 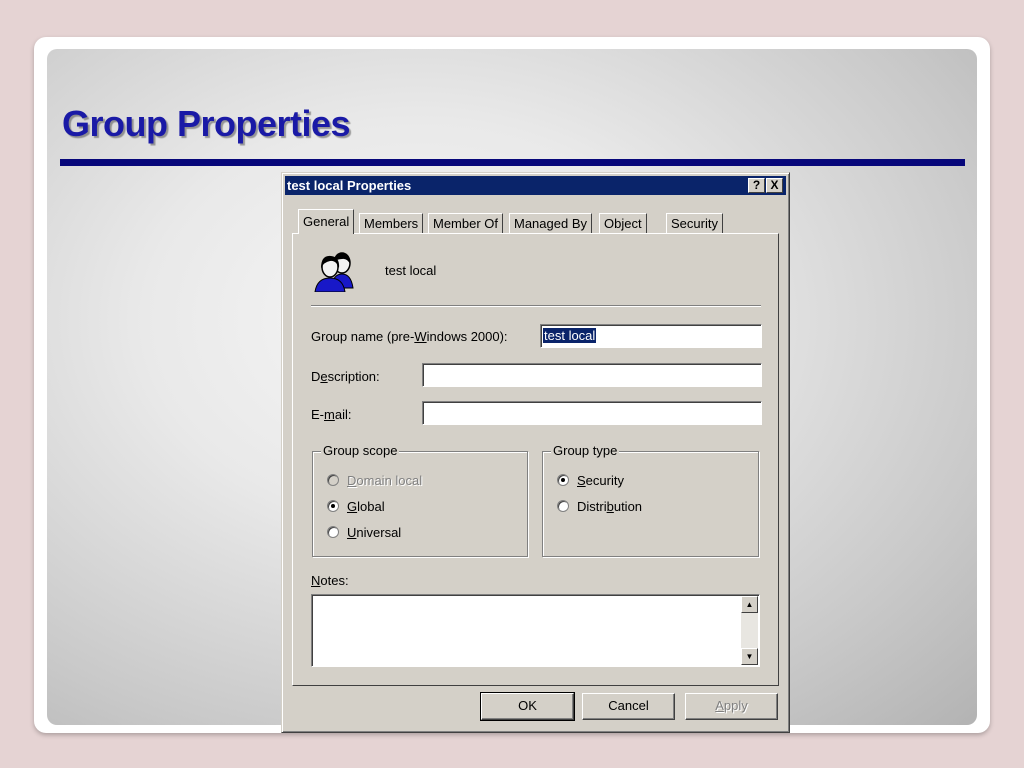 What do you see at coordinates (749, 604) in the screenshot?
I see `scroll-up-icon: ▲` at bounding box center [749, 604].